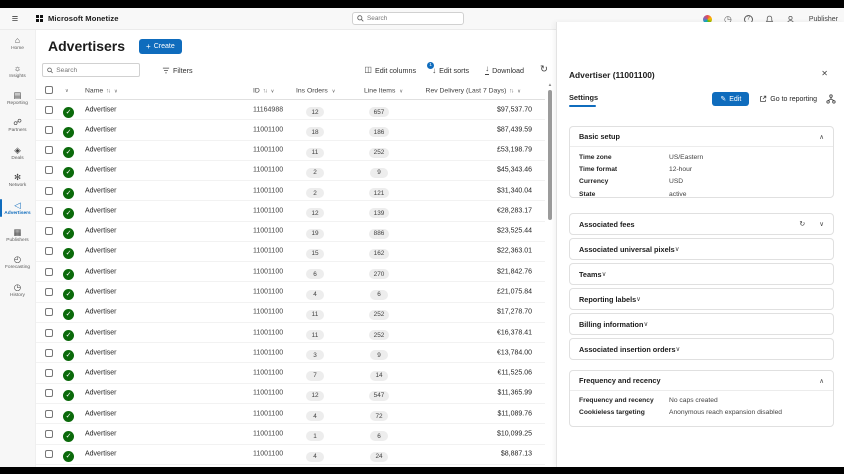 The height and width of the screenshot is (474, 844). Describe the element at coordinates (290, 171) in the screenshot. I see `table-row: ✓ Advertiser 11001100 2 9 $45,343.46` at that location.